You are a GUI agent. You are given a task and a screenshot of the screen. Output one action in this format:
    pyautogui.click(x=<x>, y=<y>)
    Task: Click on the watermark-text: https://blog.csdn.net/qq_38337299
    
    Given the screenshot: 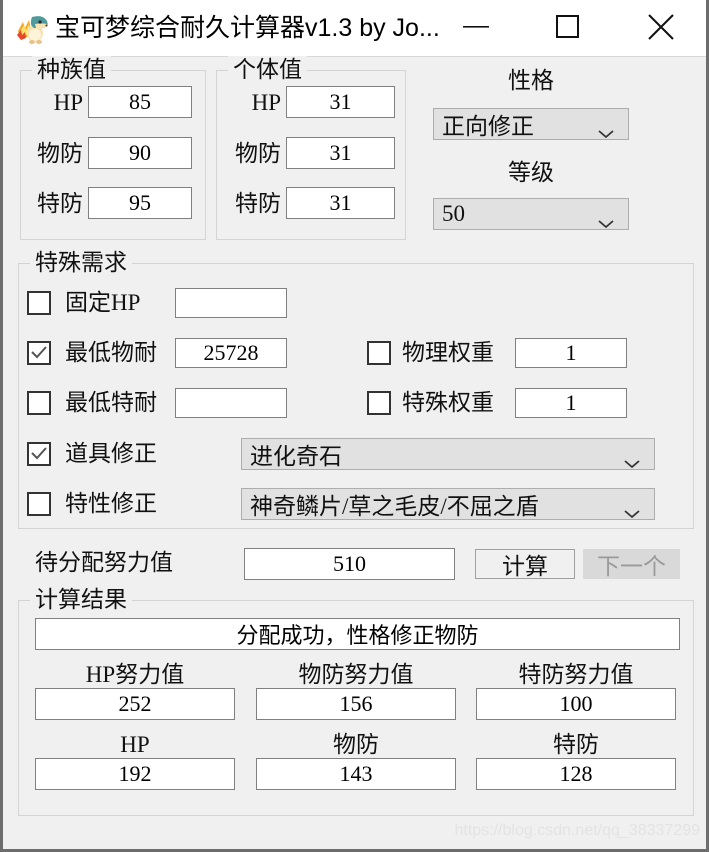 What is the action you would take?
    pyautogui.click(x=577, y=830)
    